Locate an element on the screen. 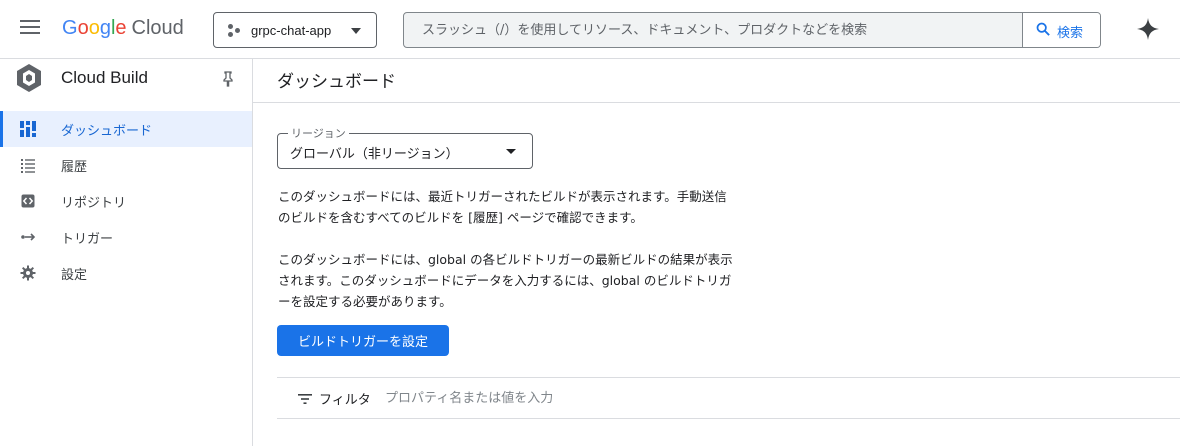 The image size is (1180, 446). project-icon is located at coordinates (235, 31).